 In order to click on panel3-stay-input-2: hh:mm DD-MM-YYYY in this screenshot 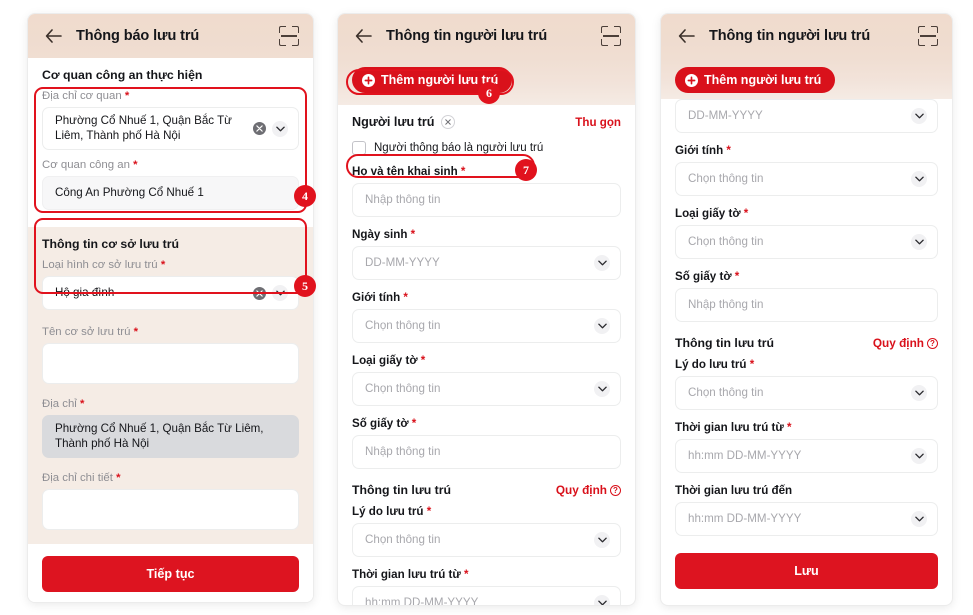, I will do `click(806, 519)`.